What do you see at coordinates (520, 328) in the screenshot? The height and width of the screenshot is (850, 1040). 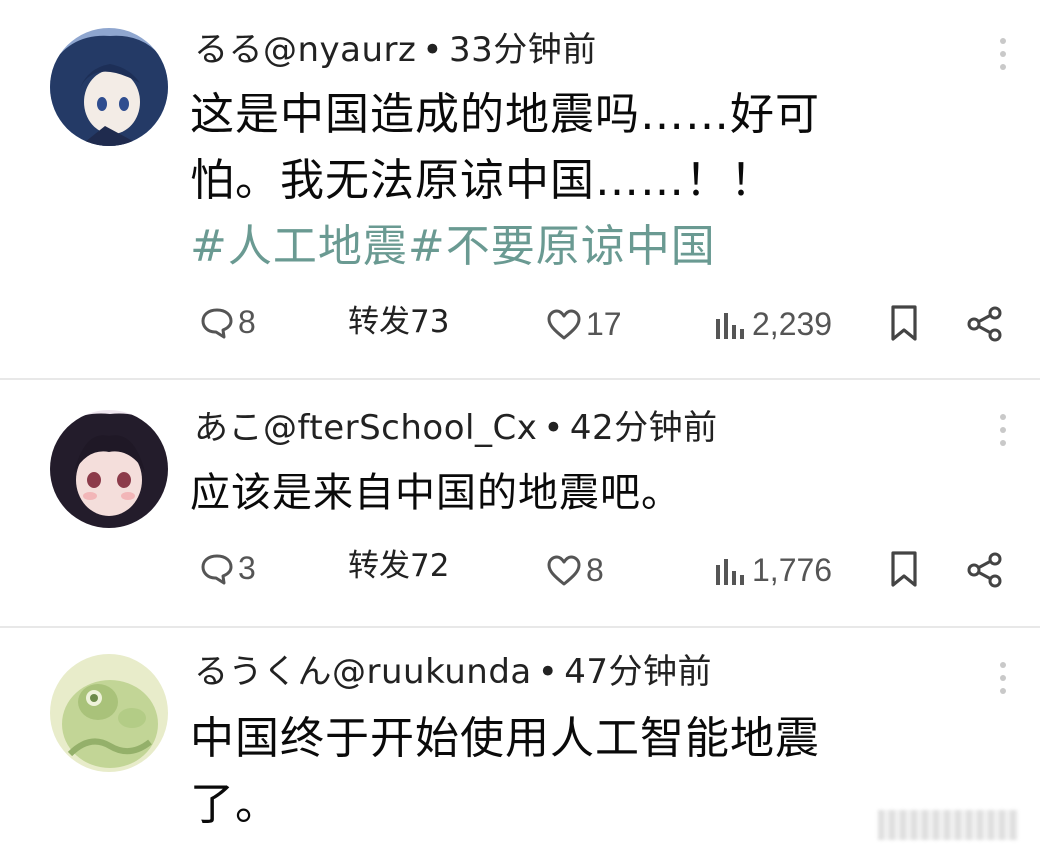 I see `action-bar: 8 转发73 17 2,239` at bounding box center [520, 328].